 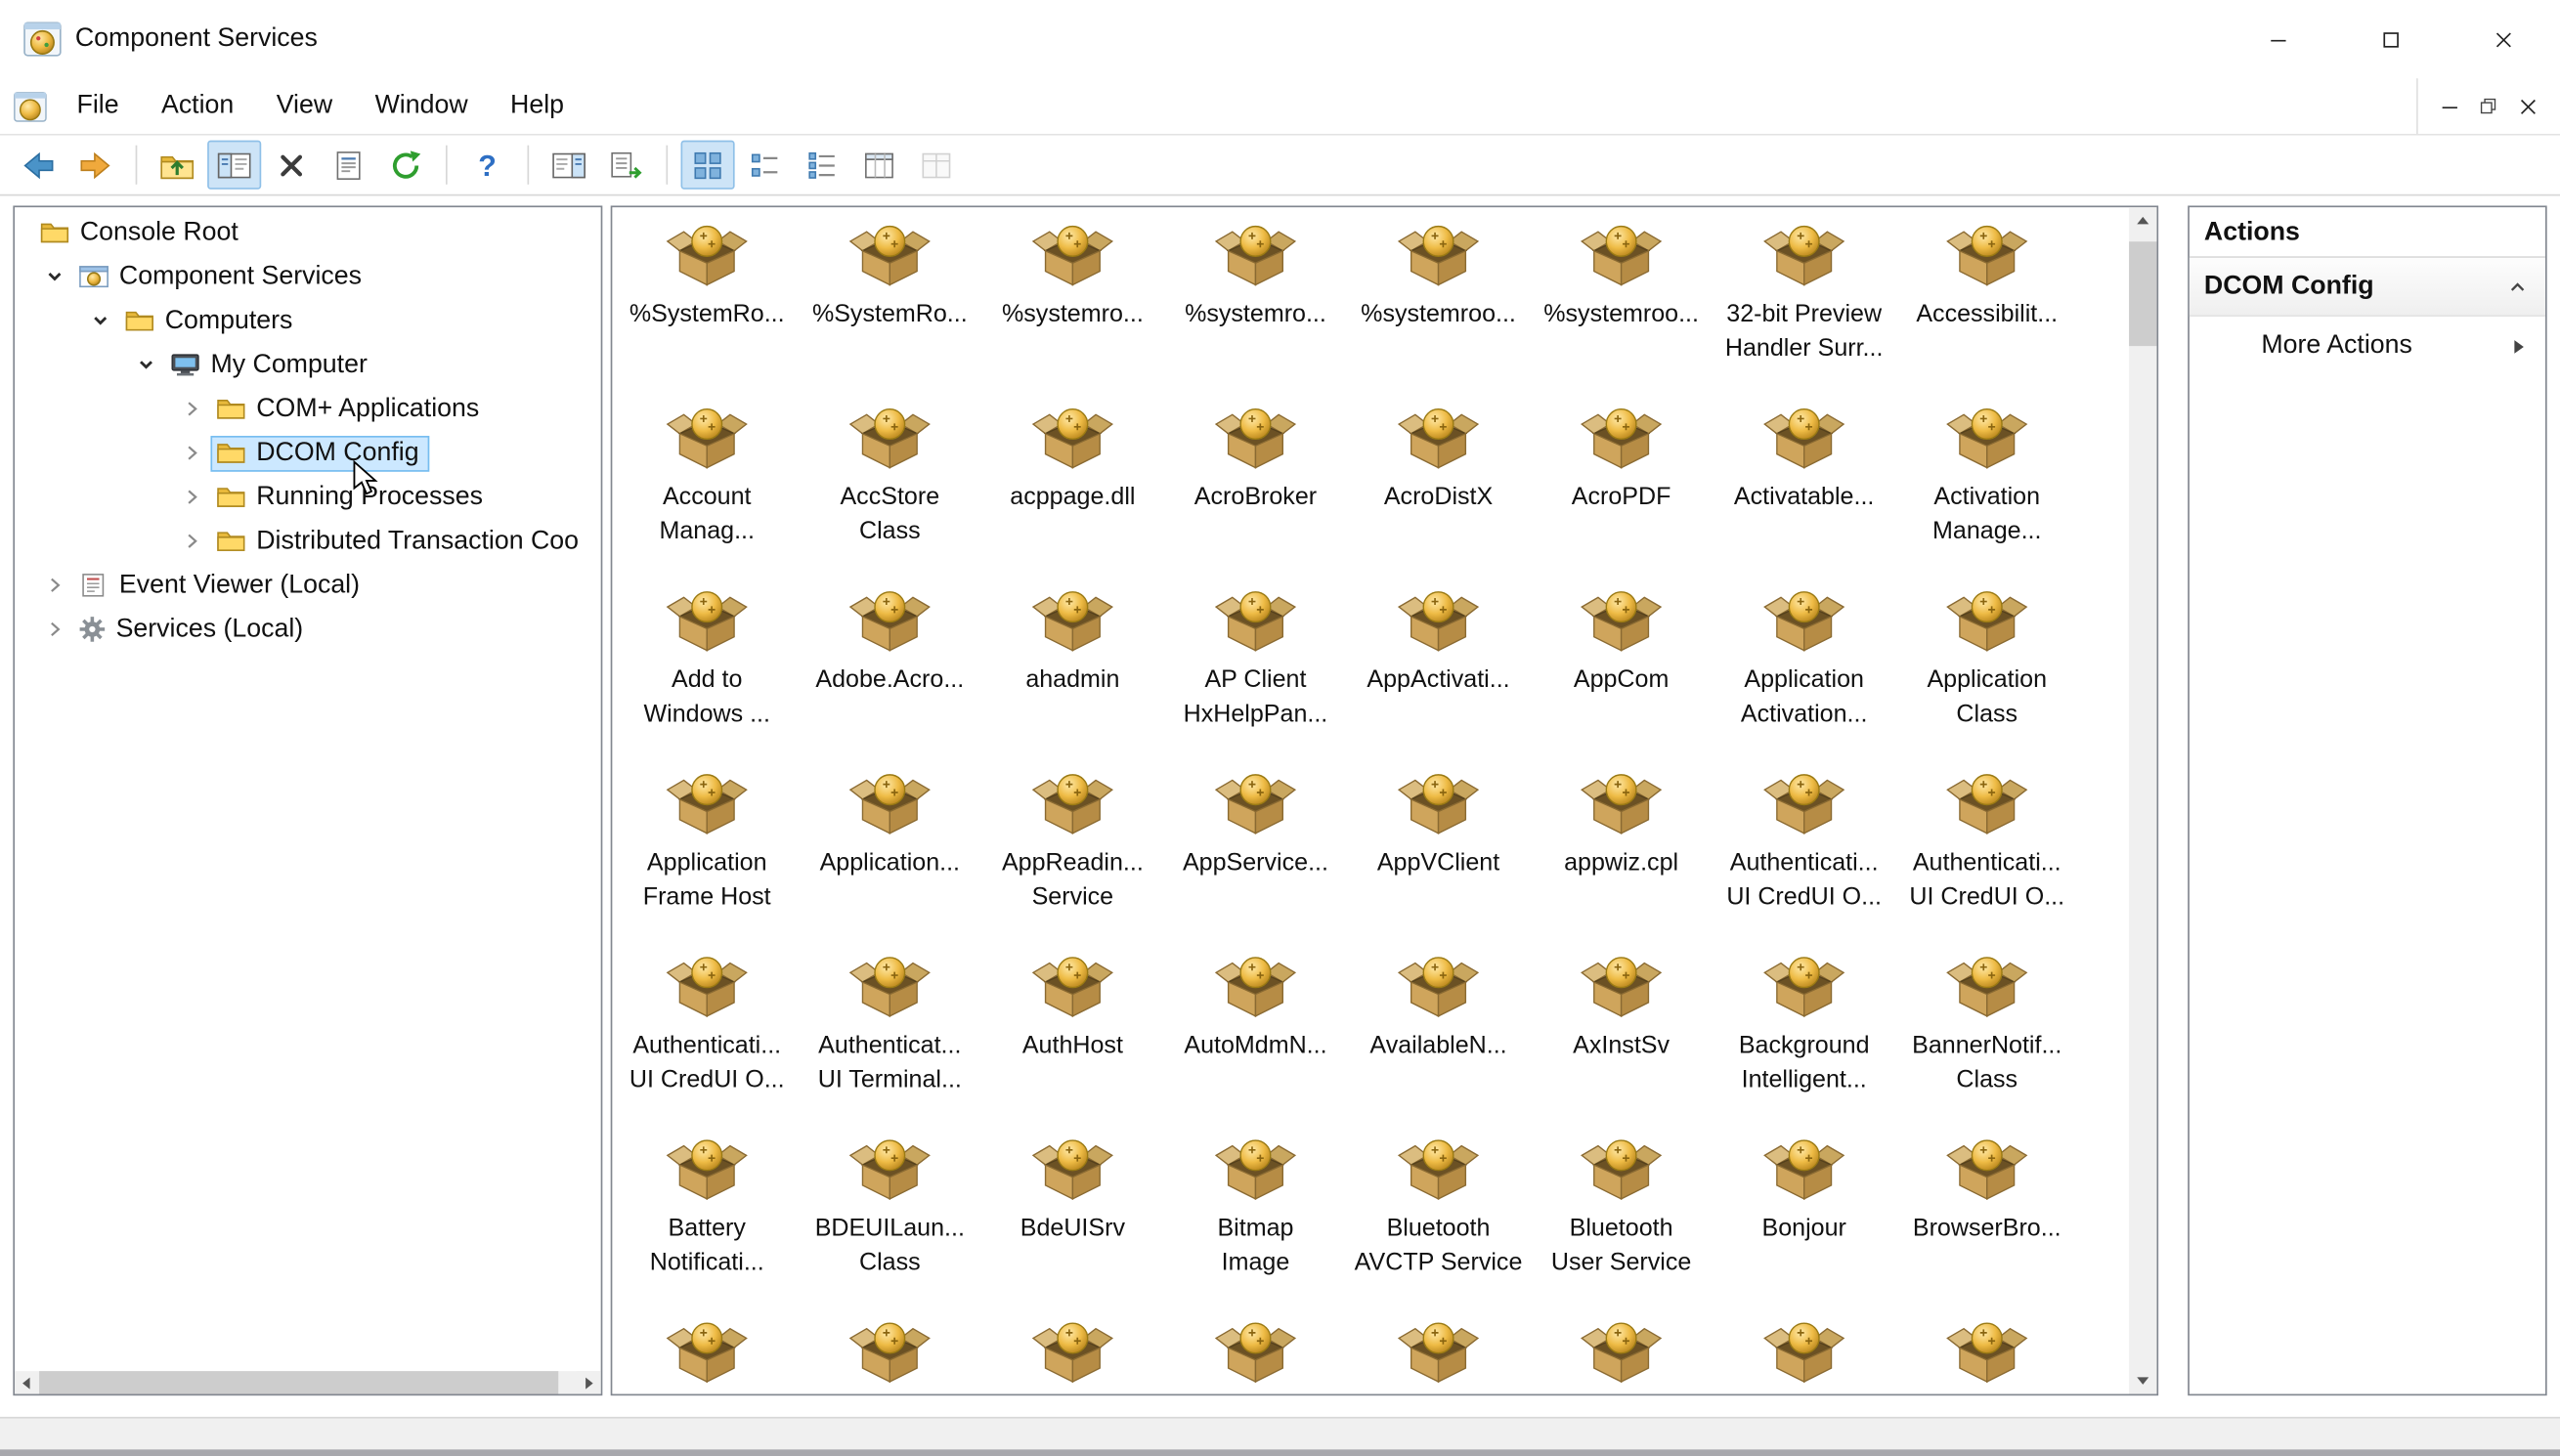 What do you see at coordinates (308, 321) in the screenshot?
I see `tree-item-computers: Computers` at bounding box center [308, 321].